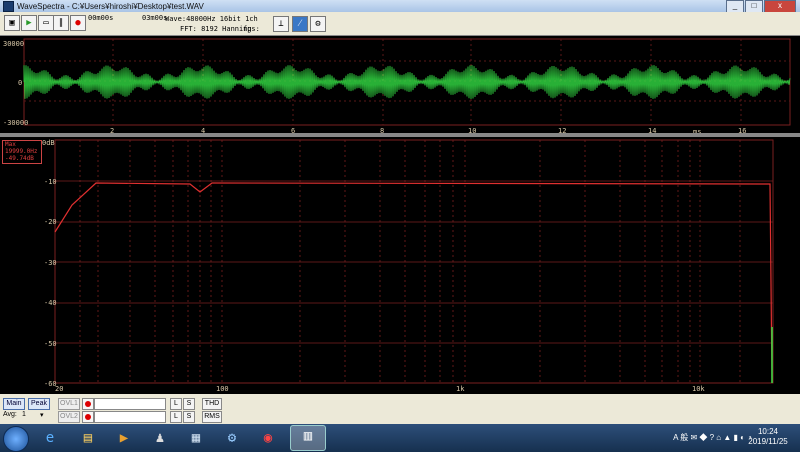 This screenshot has height=452, width=800. Describe the element at coordinates (14, 44) in the screenshot. I see `wave-y-label: 30000` at that location.